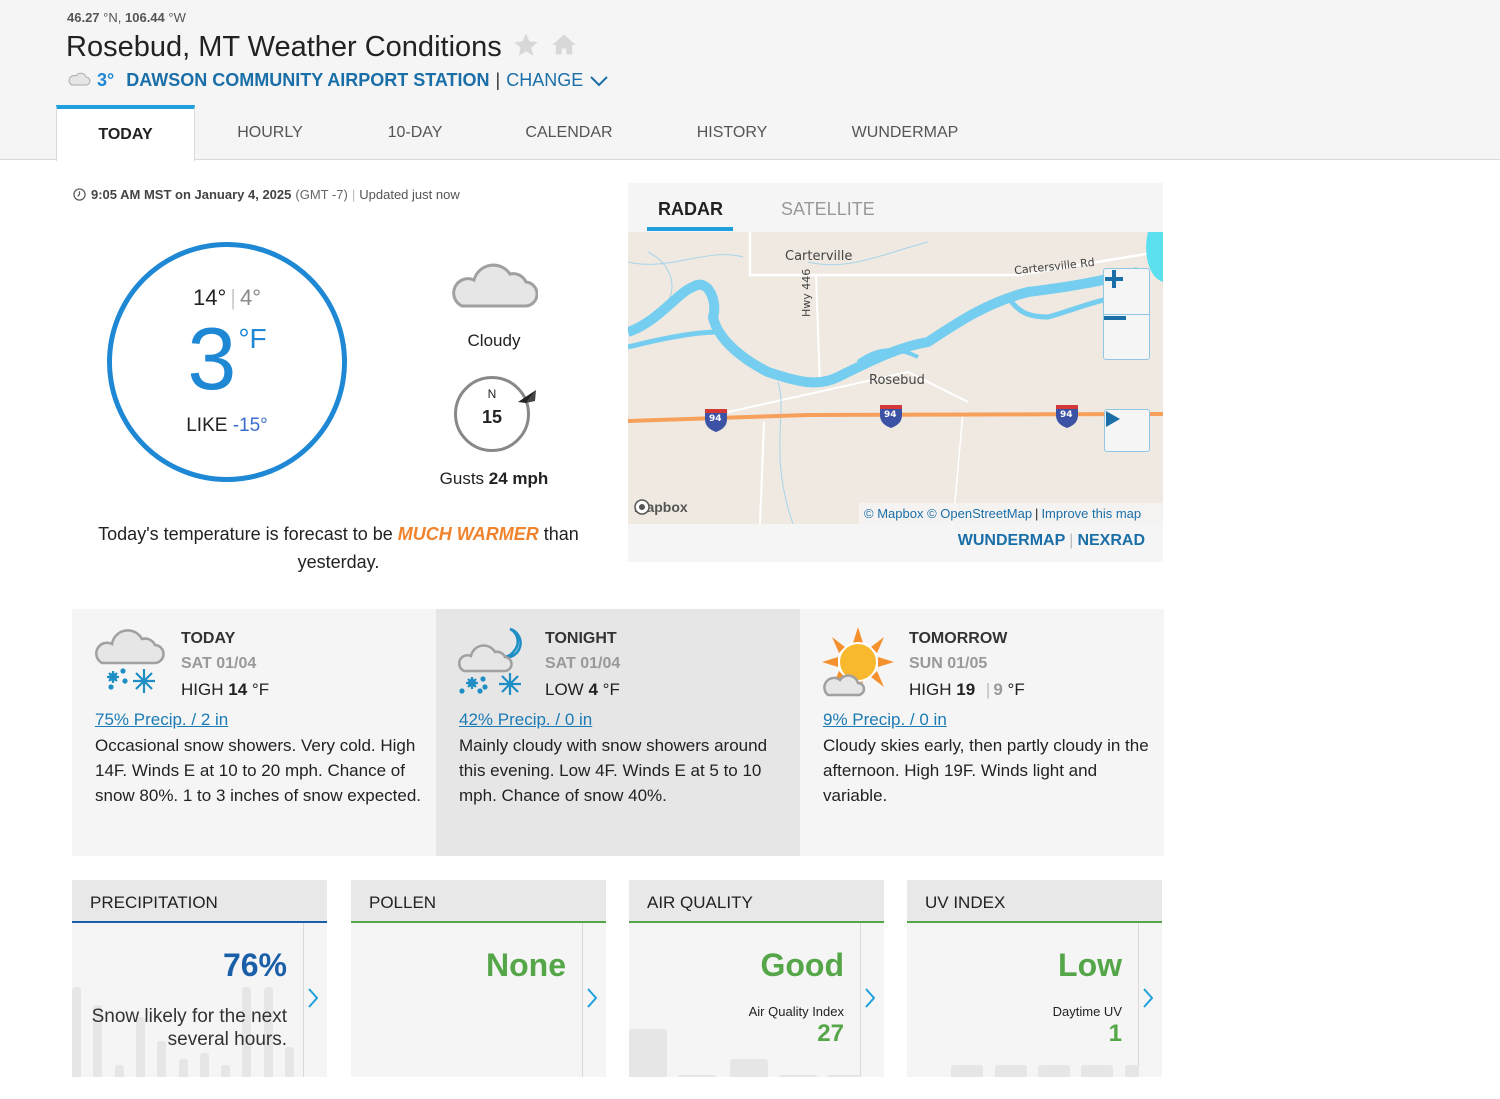 The height and width of the screenshot is (1099, 1500). What do you see at coordinates (494, 286) in the screenshot?
I see `cloud-icon` at bounding box center [494, 286].